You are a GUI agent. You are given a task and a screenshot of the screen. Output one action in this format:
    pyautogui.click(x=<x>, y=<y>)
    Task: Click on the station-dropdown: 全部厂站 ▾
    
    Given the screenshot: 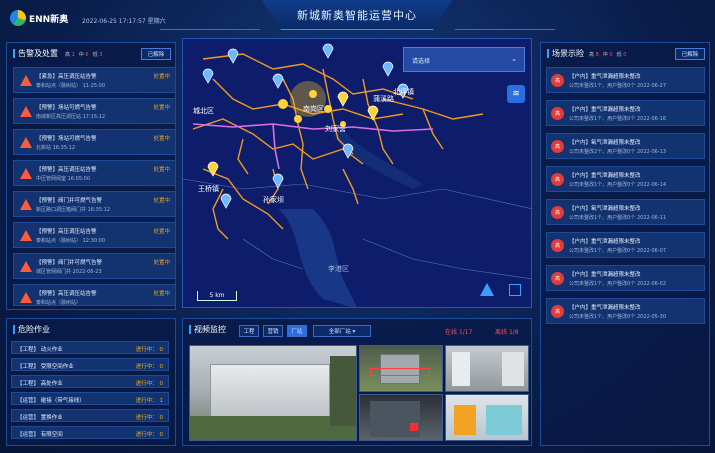 What is the action you would take?
    pyautogui.click(x=342, y=331)
    